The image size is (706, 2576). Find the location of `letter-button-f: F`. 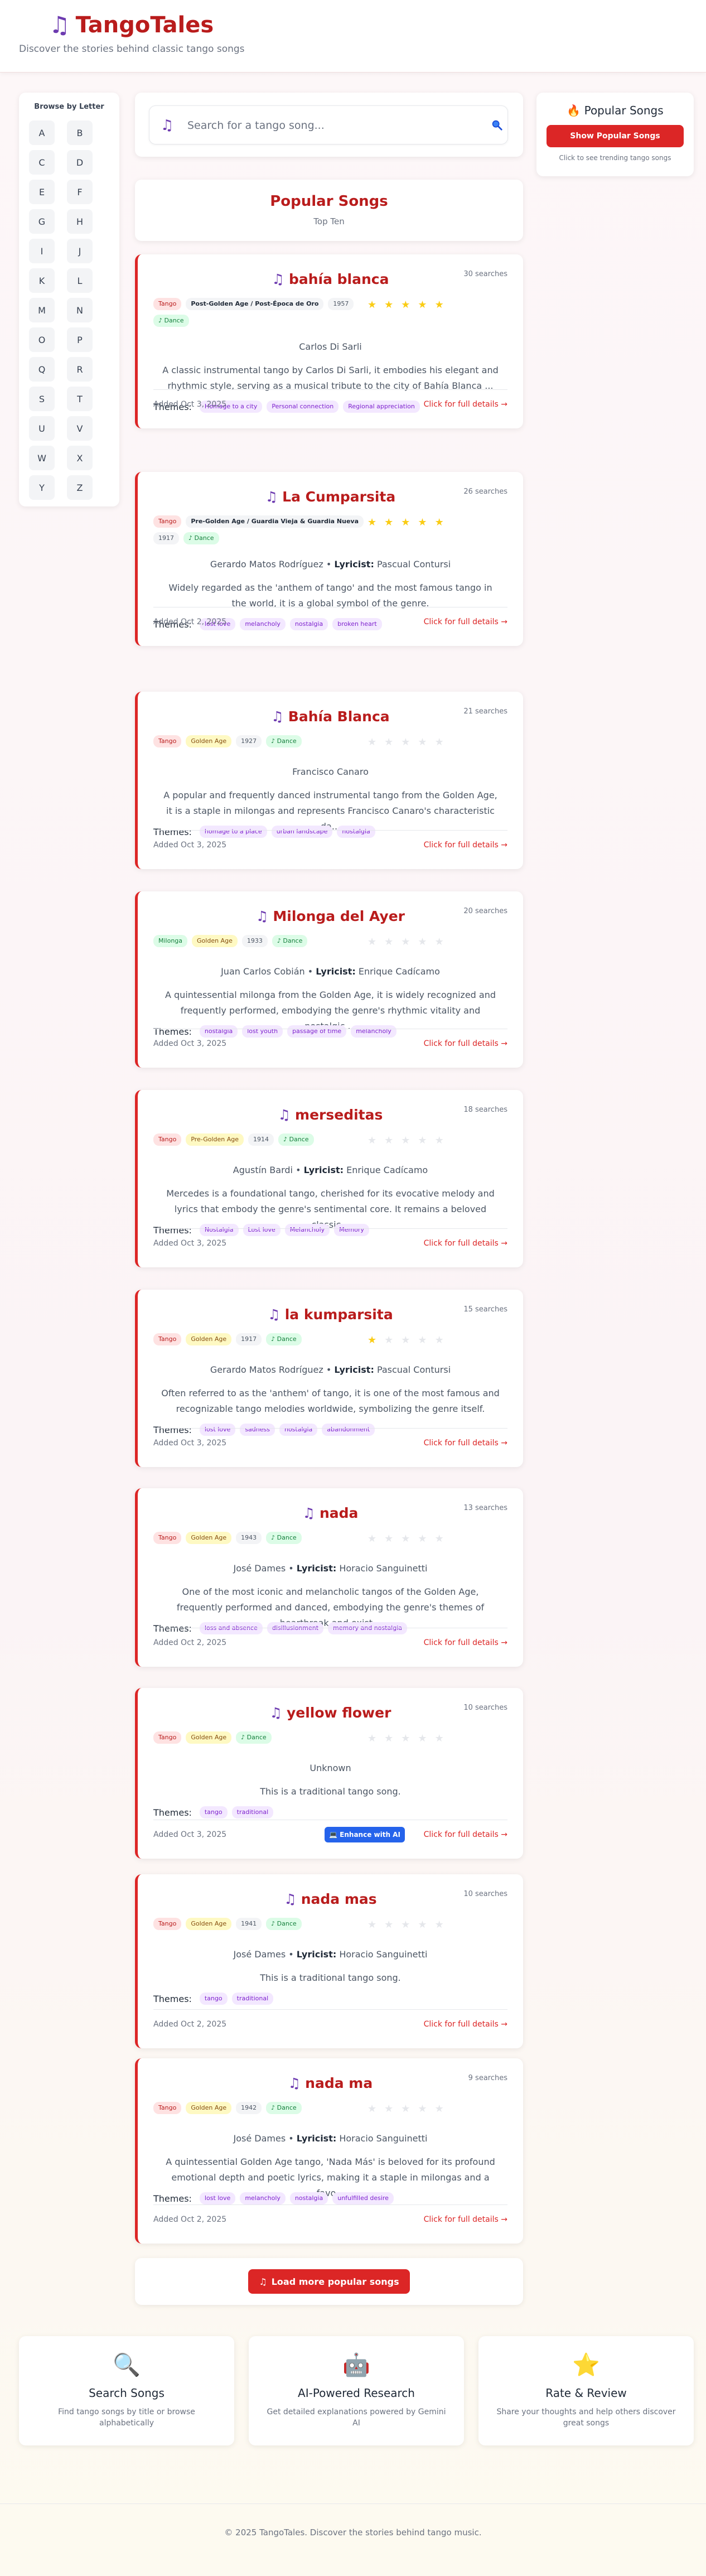

letter-button-f: F is located at coordinates (80, 192).